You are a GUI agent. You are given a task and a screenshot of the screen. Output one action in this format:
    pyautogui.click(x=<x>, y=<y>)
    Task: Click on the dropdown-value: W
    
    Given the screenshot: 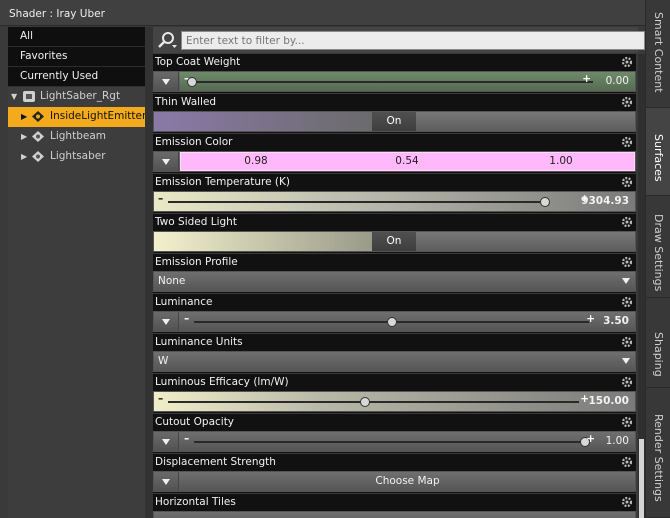 What is the action you would take?
    pyautogui.click(x=163, y=361)
    